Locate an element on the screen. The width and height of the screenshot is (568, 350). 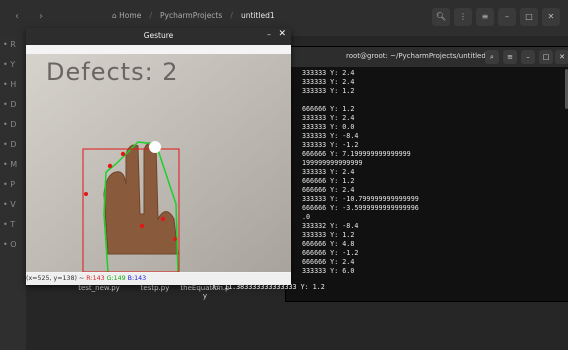
sidebar-item: • O is located at coordinates (13, 245).